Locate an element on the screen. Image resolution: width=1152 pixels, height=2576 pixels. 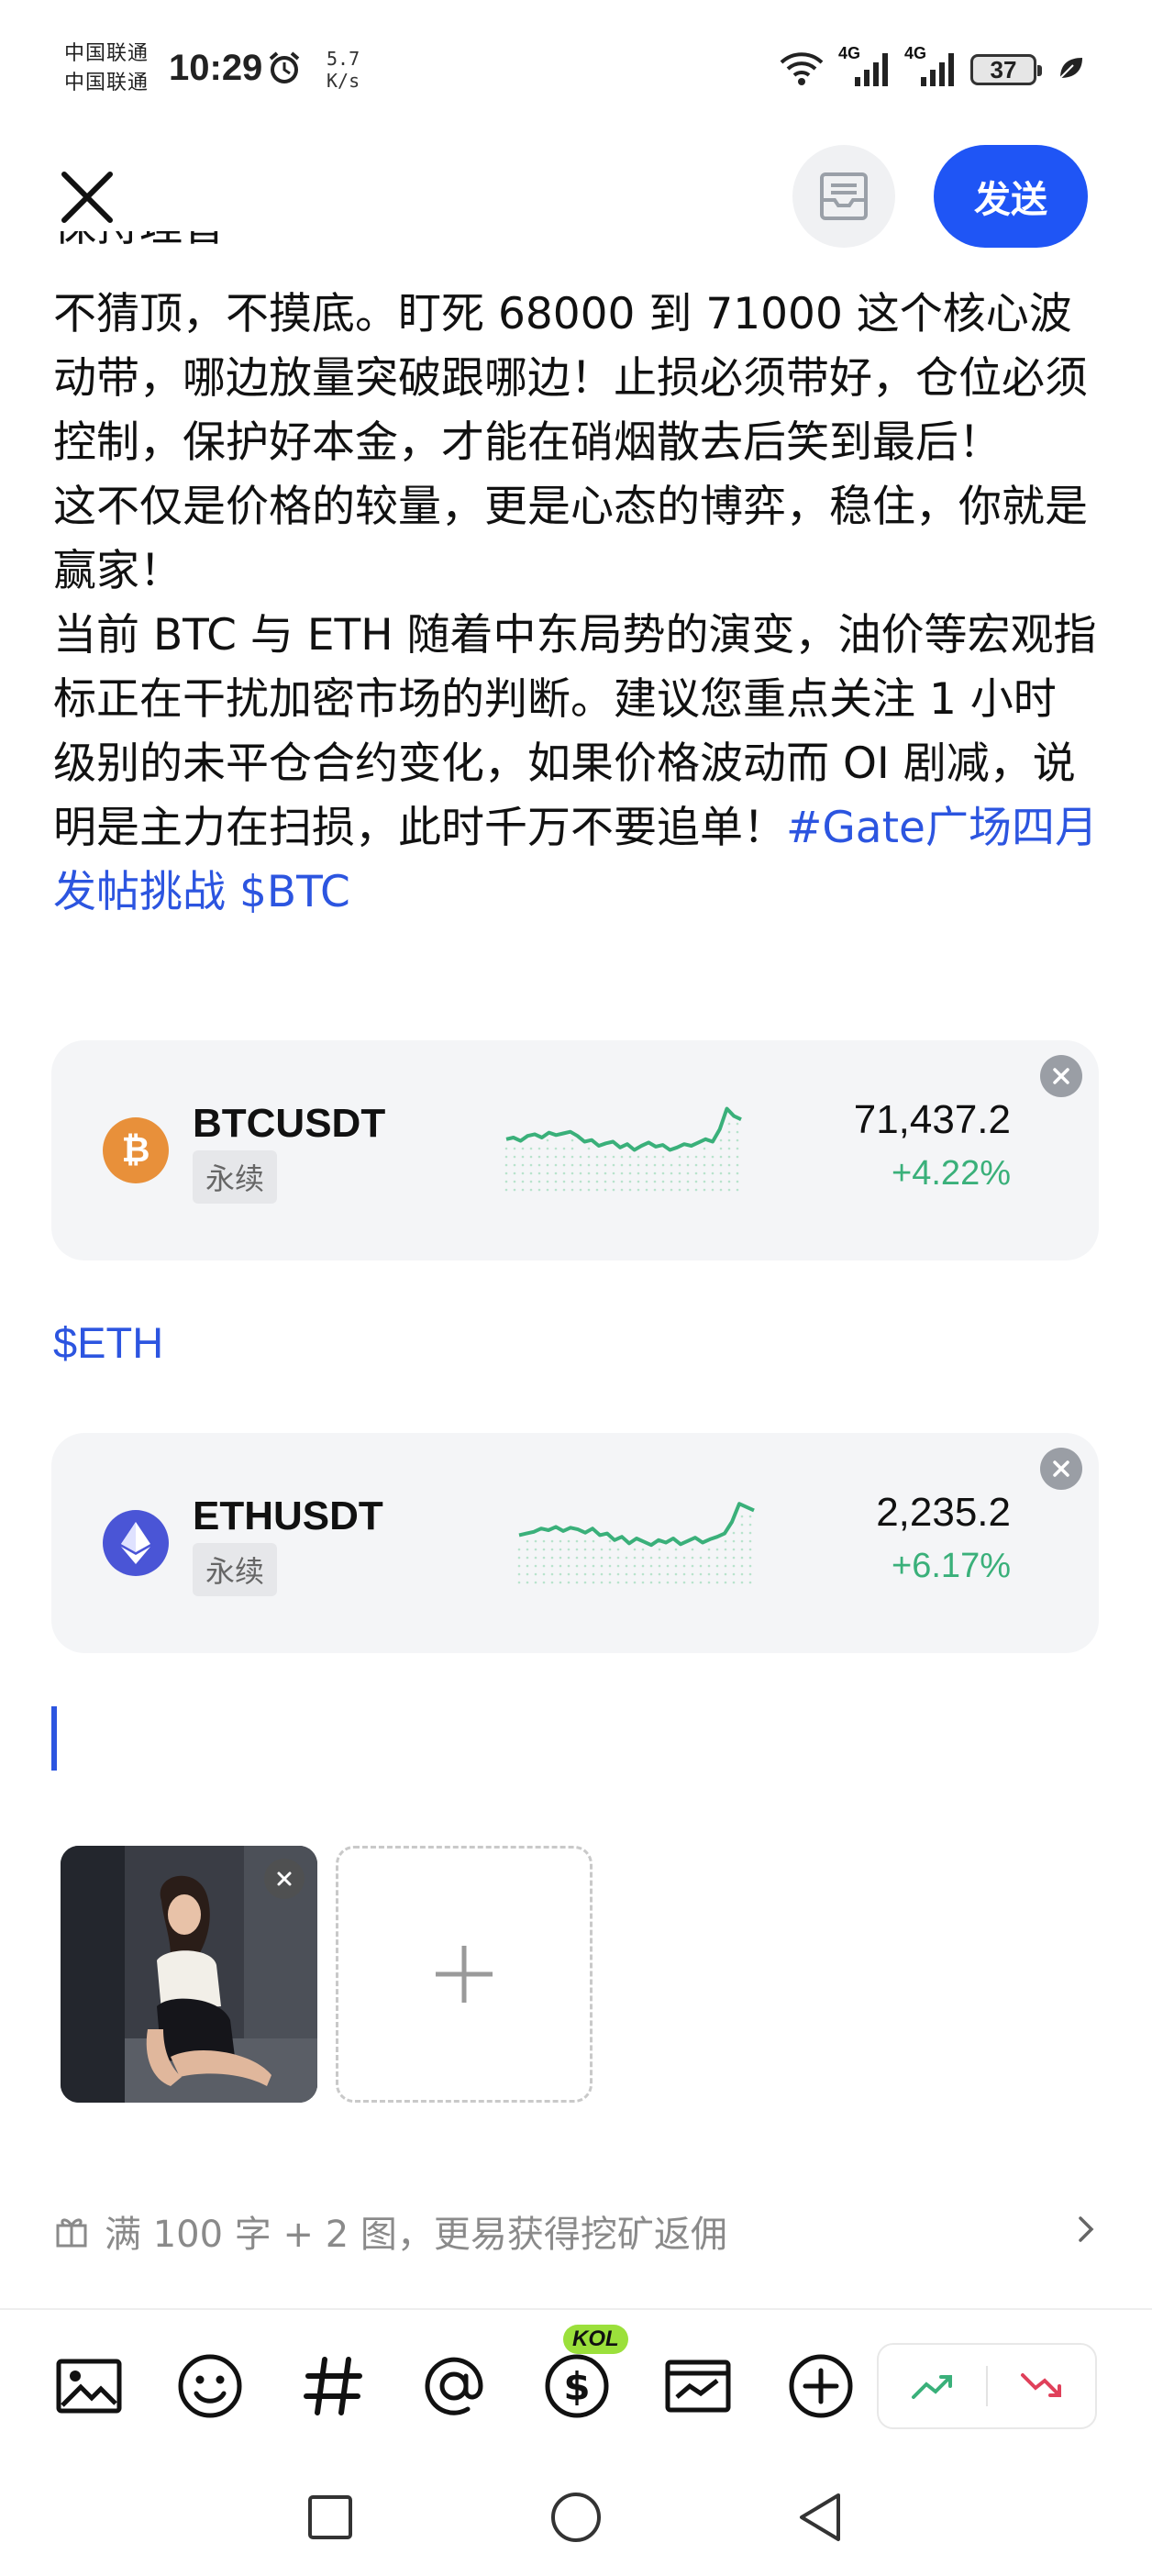
plus-icon is located at coordinates (464, 1974).